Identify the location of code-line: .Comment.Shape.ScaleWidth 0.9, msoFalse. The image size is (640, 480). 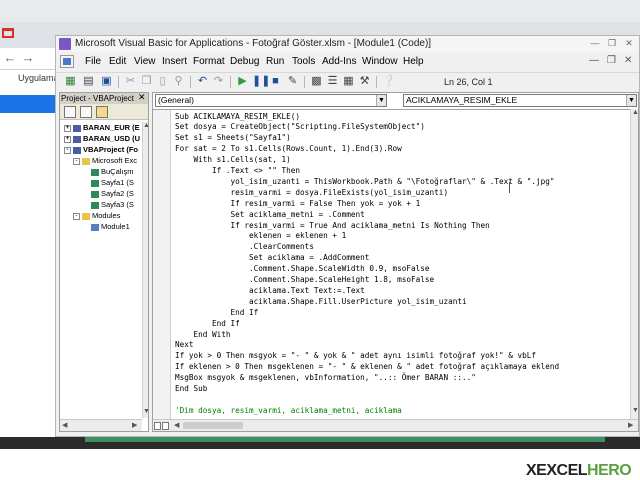
(302, 268).